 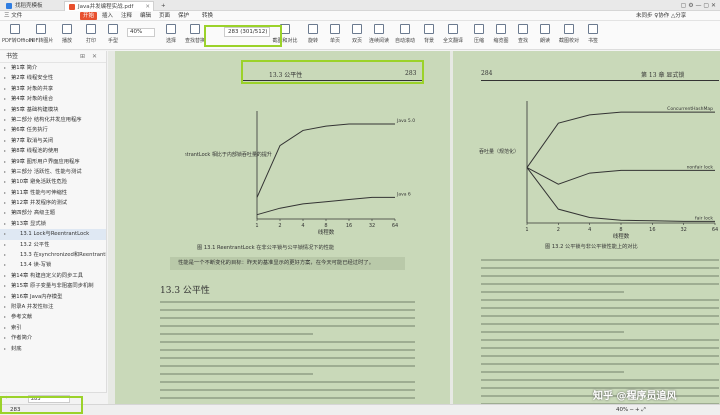 What do you see at coordinates (53, 68) in the screenshot?
I see `bookmark-item: ▸ 第1章 简介` at bounding box center [53, 68].